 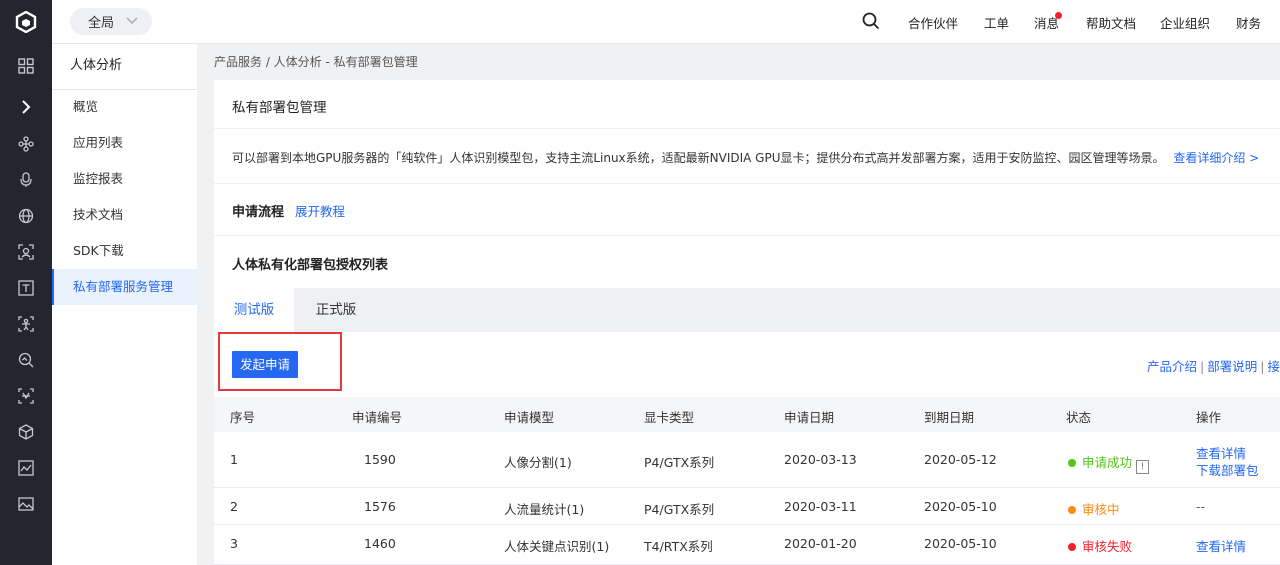 I want to click on row-status: 申请成功!, so click(x=1109, y=463).